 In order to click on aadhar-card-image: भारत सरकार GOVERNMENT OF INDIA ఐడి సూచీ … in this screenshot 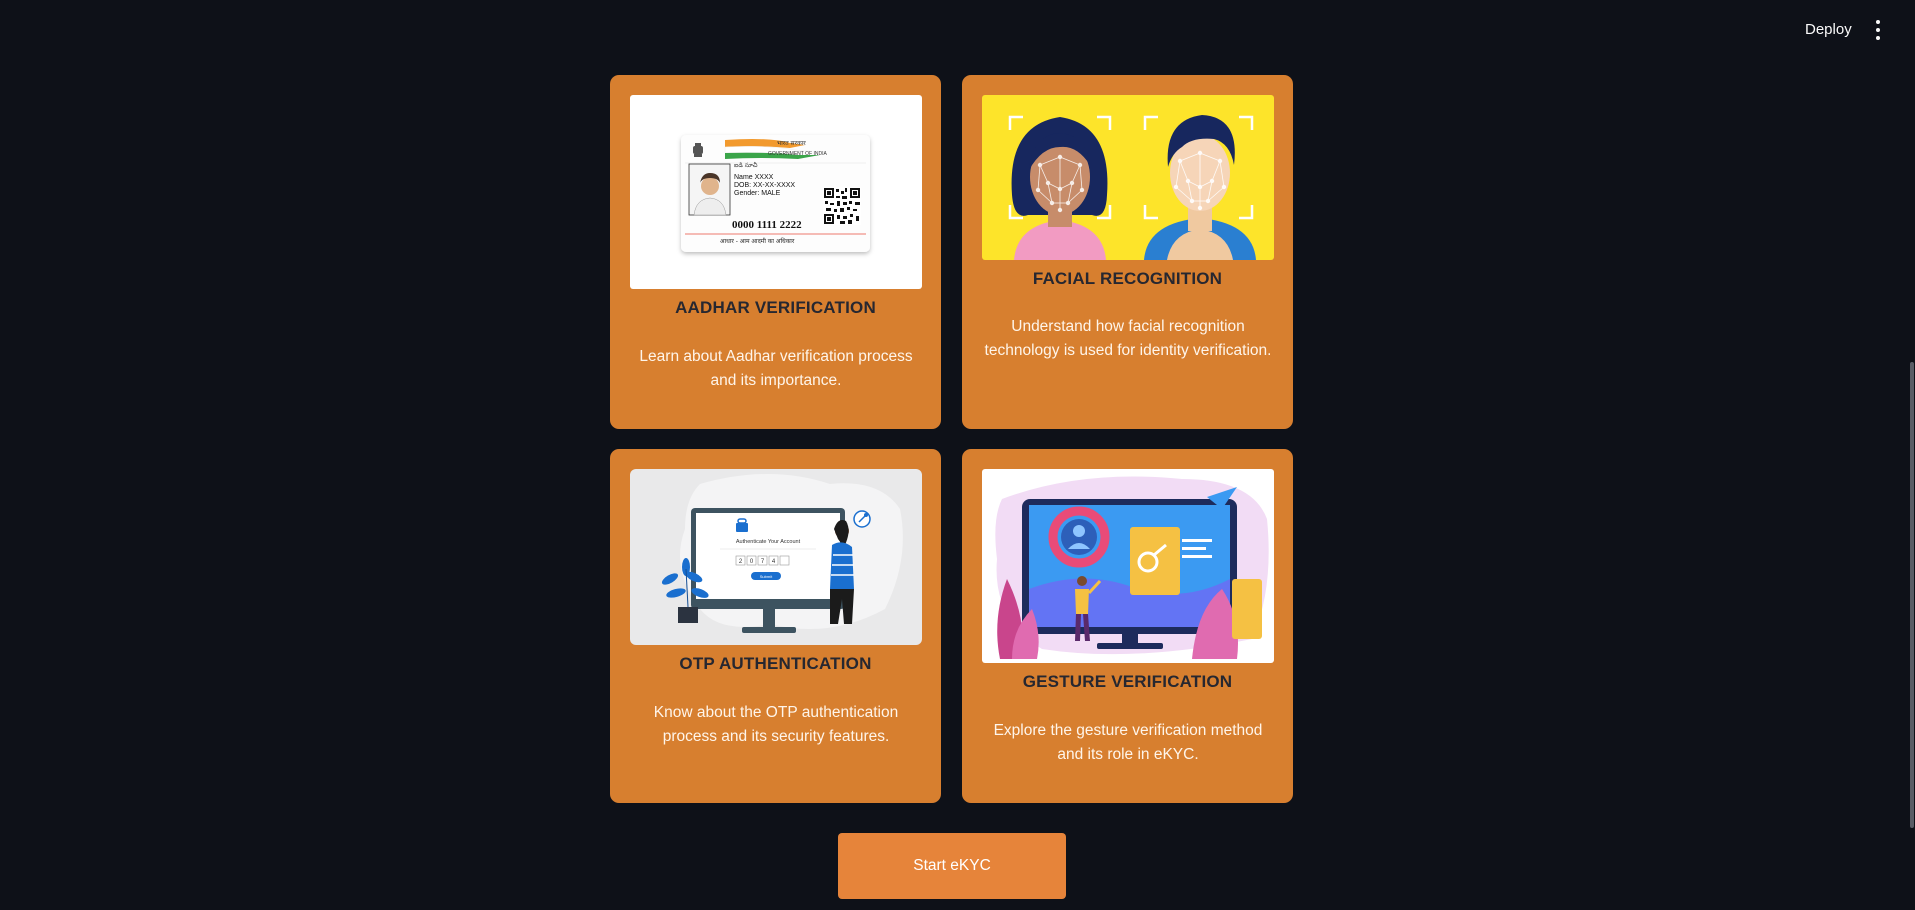, I will do `click(776, 192)`.